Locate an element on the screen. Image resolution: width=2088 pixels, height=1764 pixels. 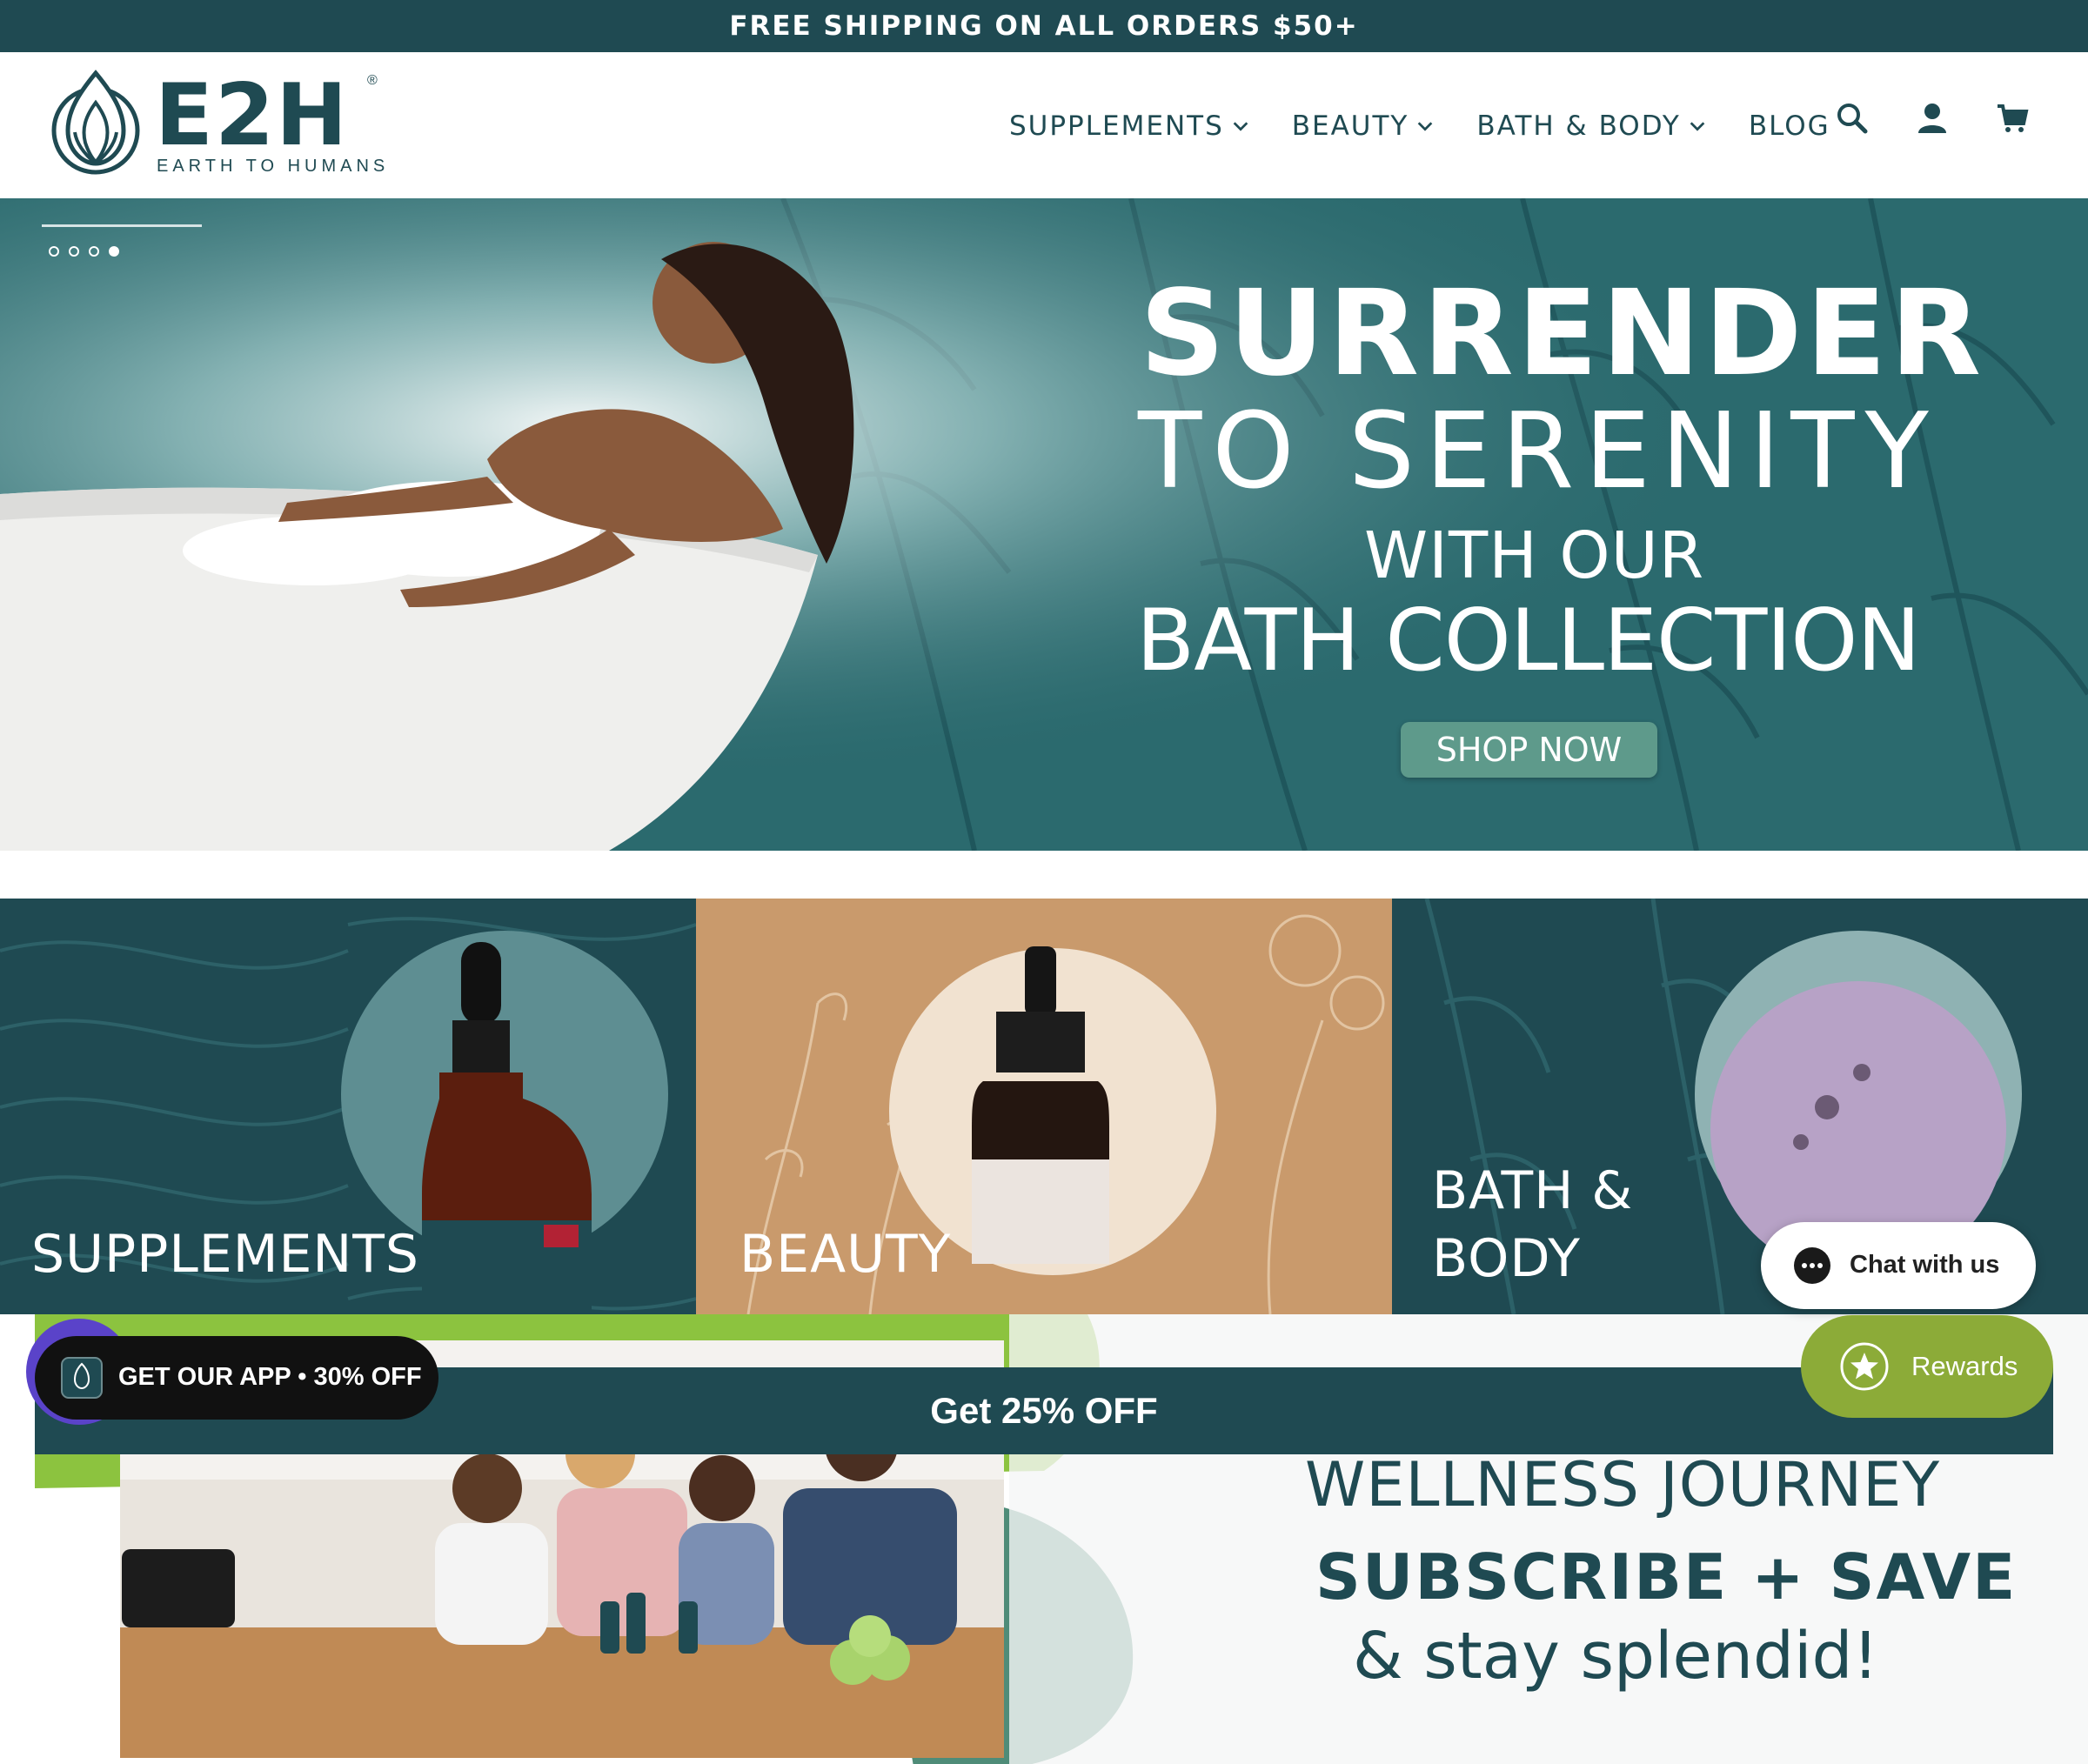
brand-tagline: EARTH TO HUMANS is located at coordinates (273, 166).